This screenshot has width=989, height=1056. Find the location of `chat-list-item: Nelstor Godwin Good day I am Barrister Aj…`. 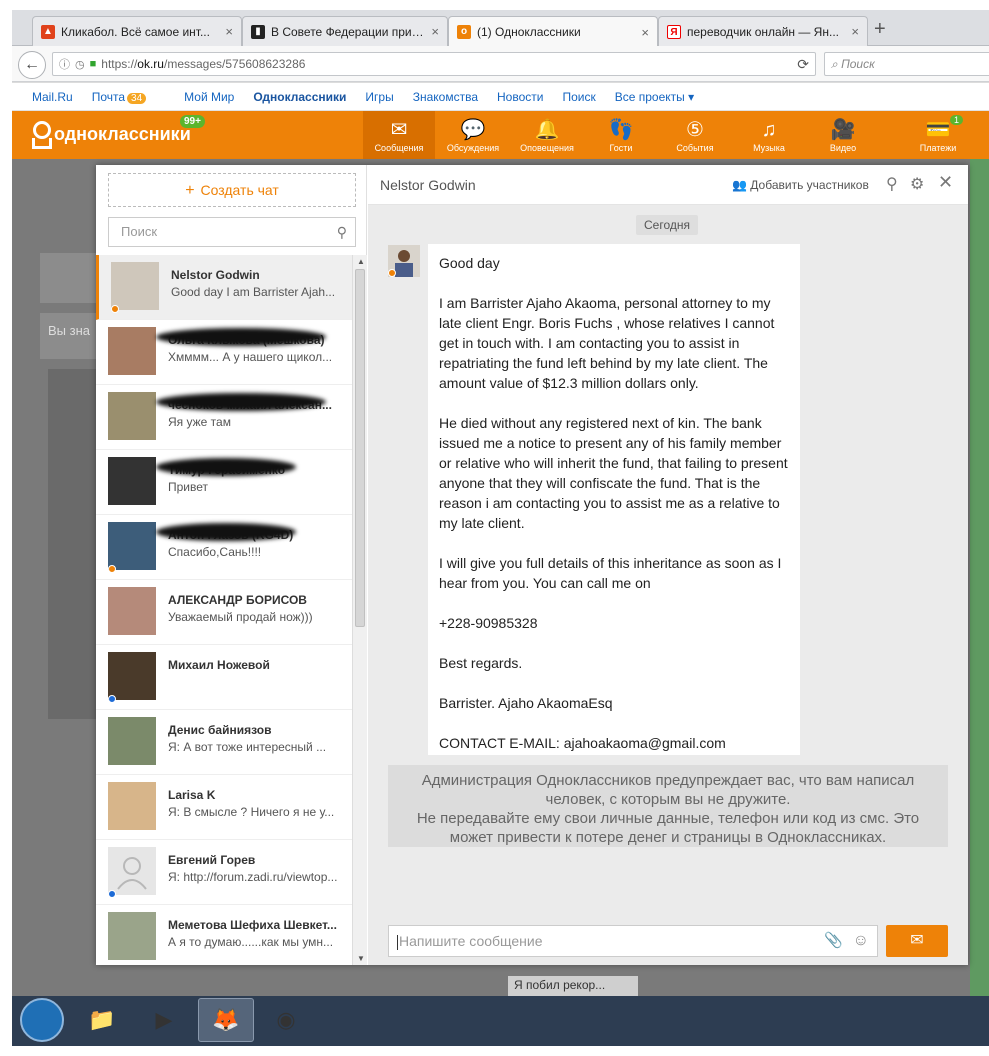

chat-list-item: Nelstor Godwin Good day I am Barrister Aj… is located at coordinates (224, 287).